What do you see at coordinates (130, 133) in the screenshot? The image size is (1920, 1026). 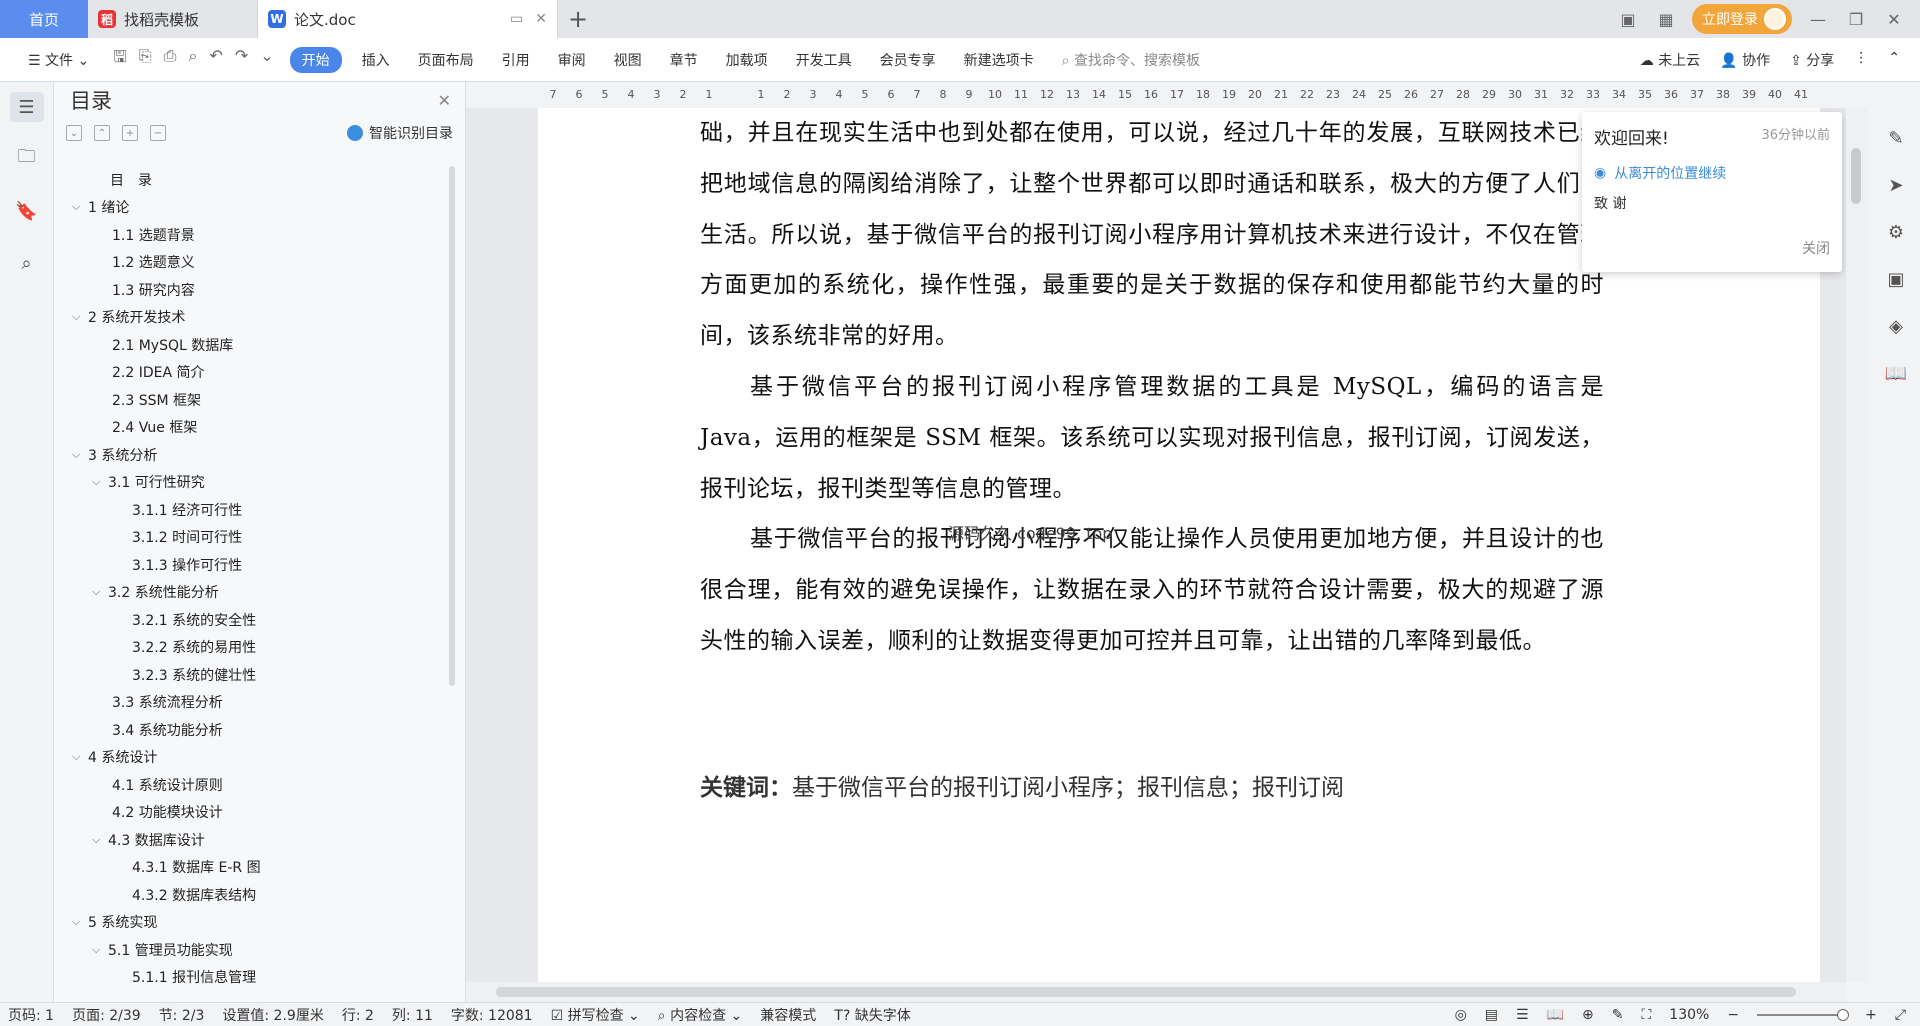 I see `add-heading-icon: +` at bounding box center [130, 133].